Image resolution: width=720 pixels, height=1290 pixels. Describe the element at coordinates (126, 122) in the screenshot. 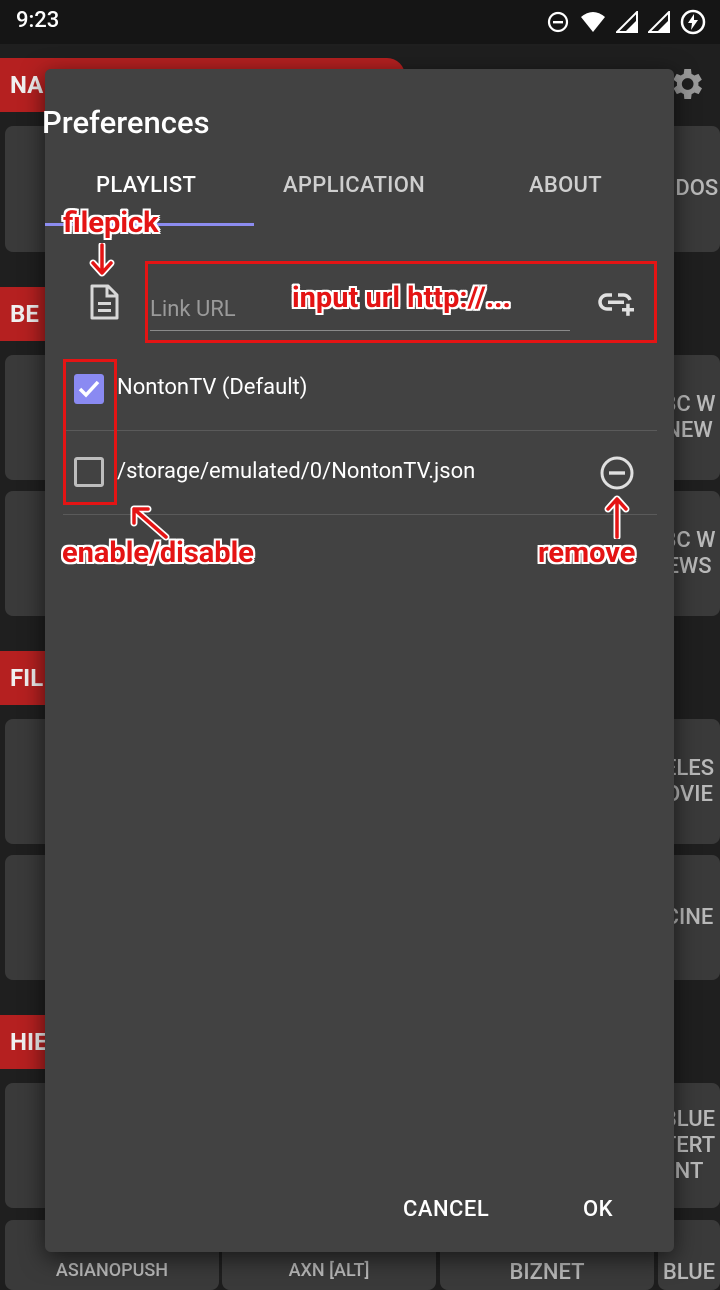

I see `dialog-title: Preferences` at that location.